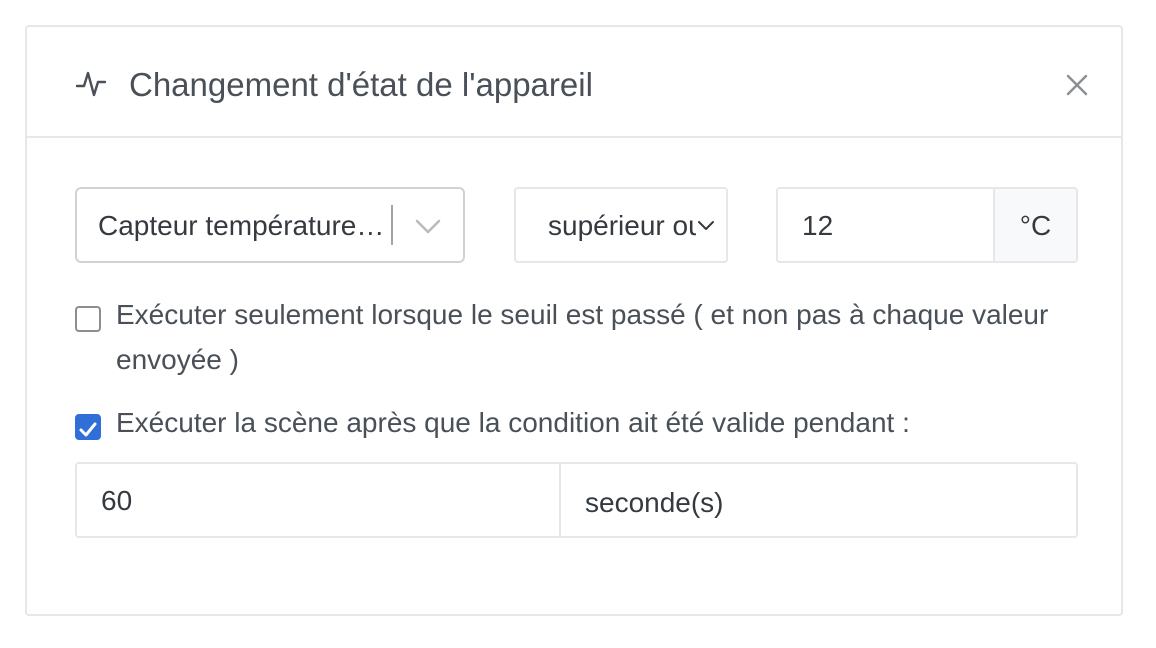 The height and width of the screenshot is (648, 1156). I want to click on delay-checkbox, so click(88, 427).